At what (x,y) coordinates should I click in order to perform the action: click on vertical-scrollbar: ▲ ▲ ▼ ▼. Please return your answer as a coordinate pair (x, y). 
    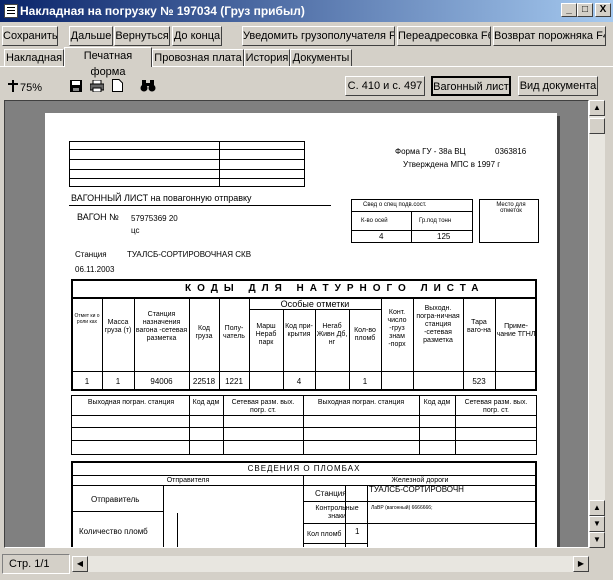
    Looking at the image, I should click on (597, 324).